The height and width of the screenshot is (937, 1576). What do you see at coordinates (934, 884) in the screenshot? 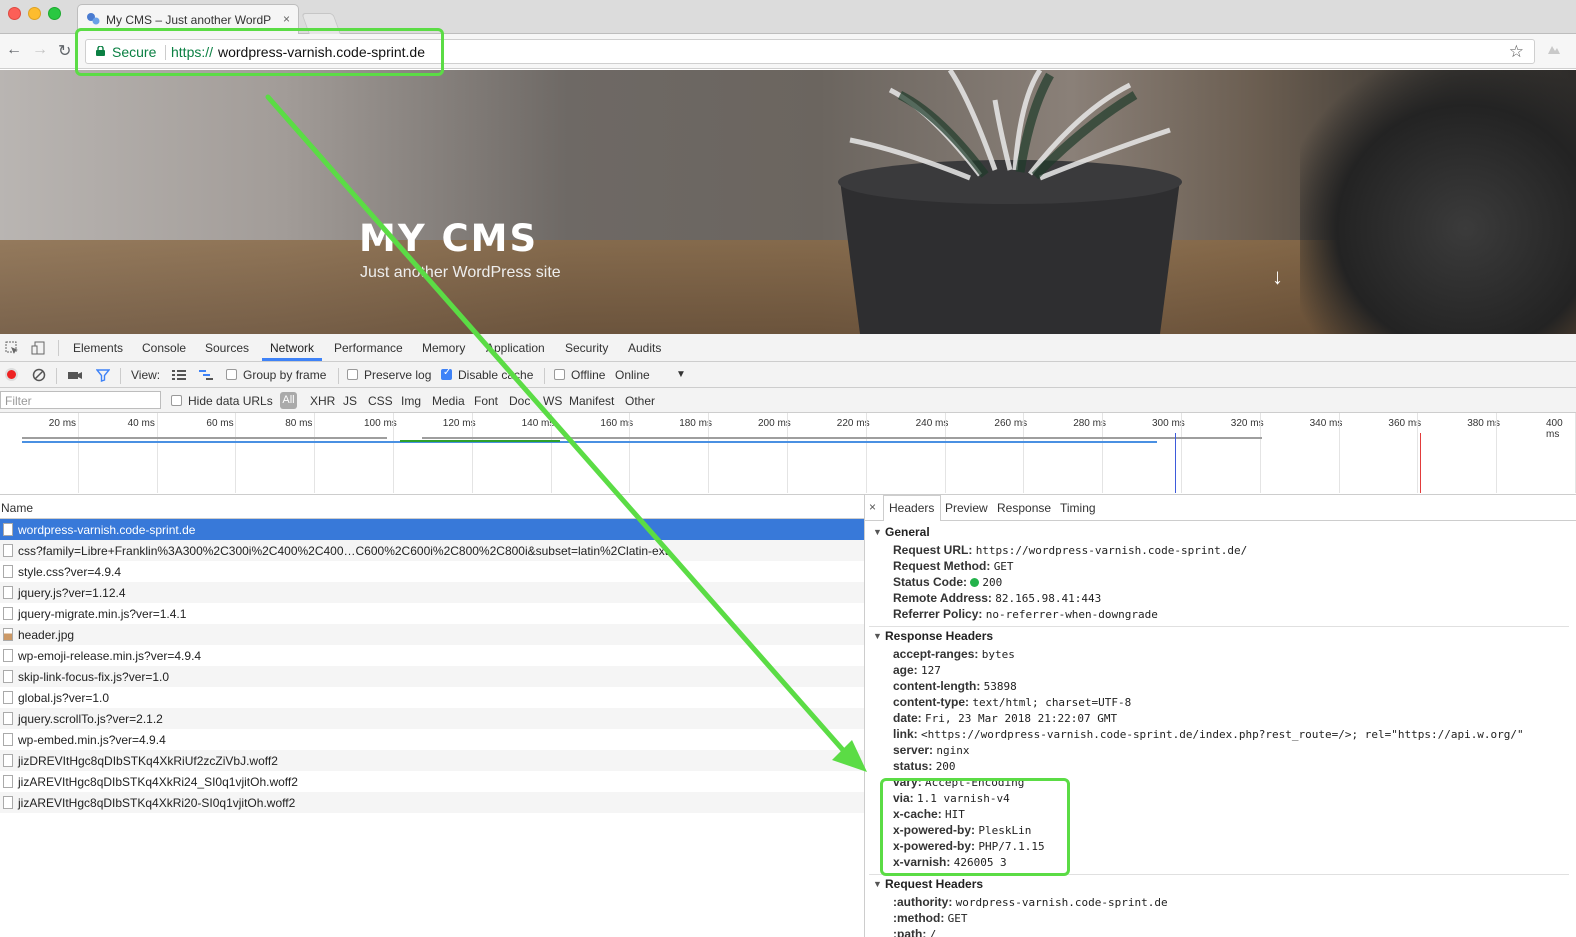
I see `request-section-title: Request Headers` at bounding box center [934, 884].